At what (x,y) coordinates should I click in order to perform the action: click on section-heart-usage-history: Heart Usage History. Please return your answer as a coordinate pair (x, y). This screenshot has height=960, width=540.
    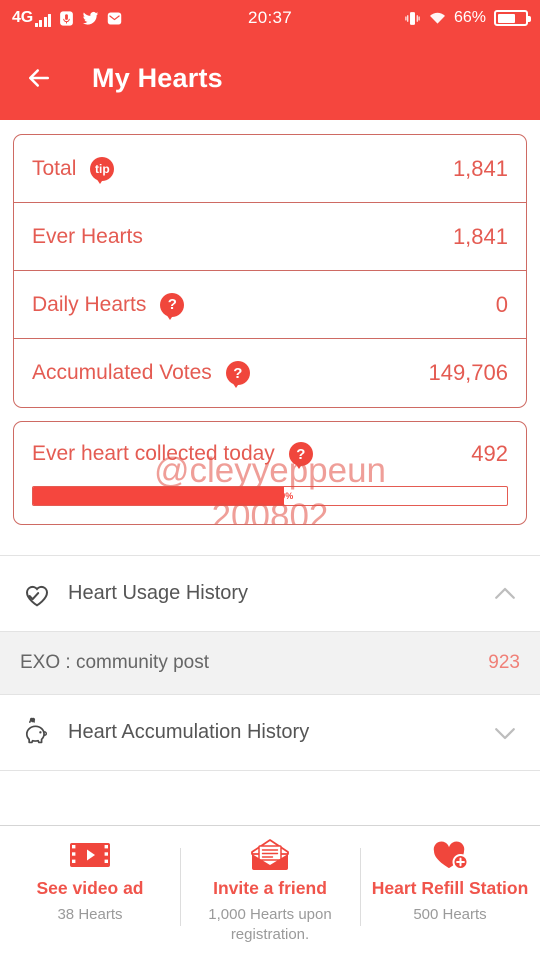
    Looking at the image, I should click on (270, 593).